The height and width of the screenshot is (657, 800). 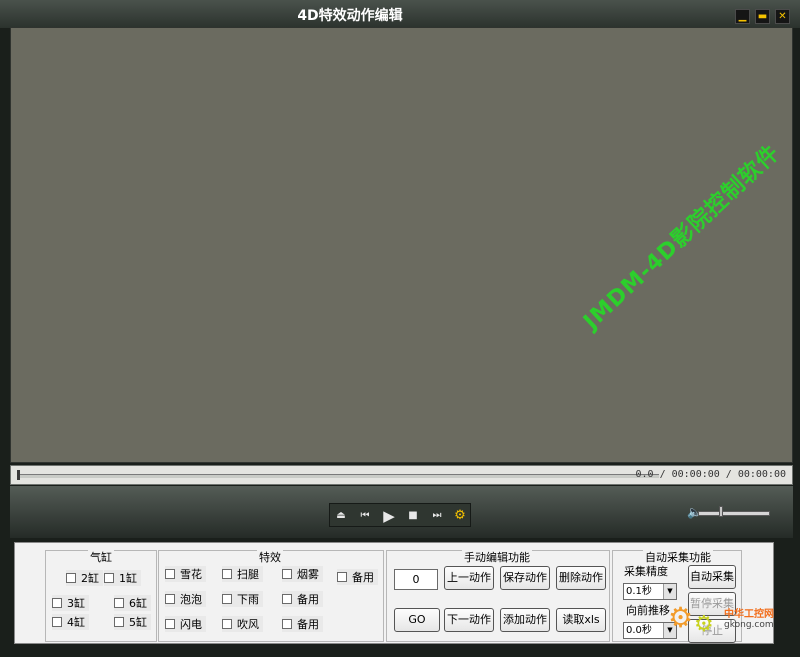 What do you see at coordinates (350, 16) in the screenshot?
I see `window-title: 4D特效动作编辑` at bounding box center [350, 16].